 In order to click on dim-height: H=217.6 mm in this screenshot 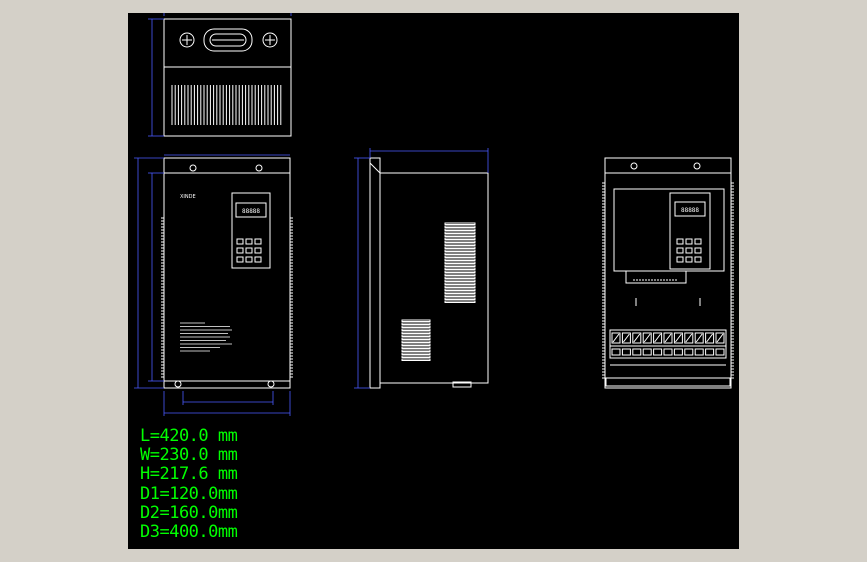, I will do `click(189, 474)`.